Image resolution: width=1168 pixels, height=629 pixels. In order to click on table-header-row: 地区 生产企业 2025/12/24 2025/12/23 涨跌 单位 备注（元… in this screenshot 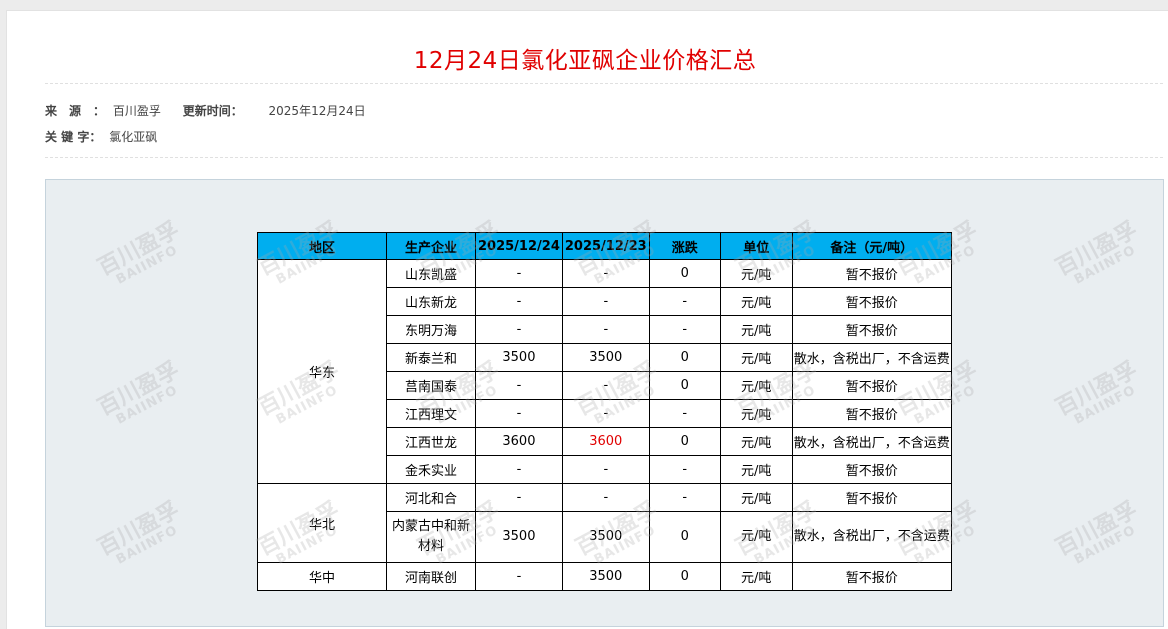, I will do `click(604, 246)`.